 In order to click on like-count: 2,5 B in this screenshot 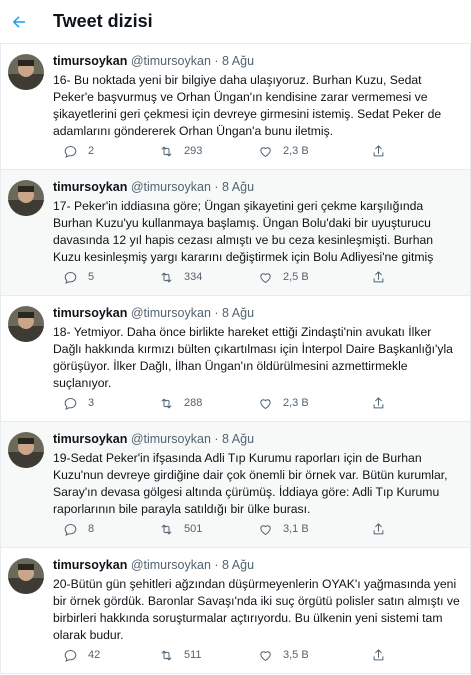, I will do `click(296, 277)`.